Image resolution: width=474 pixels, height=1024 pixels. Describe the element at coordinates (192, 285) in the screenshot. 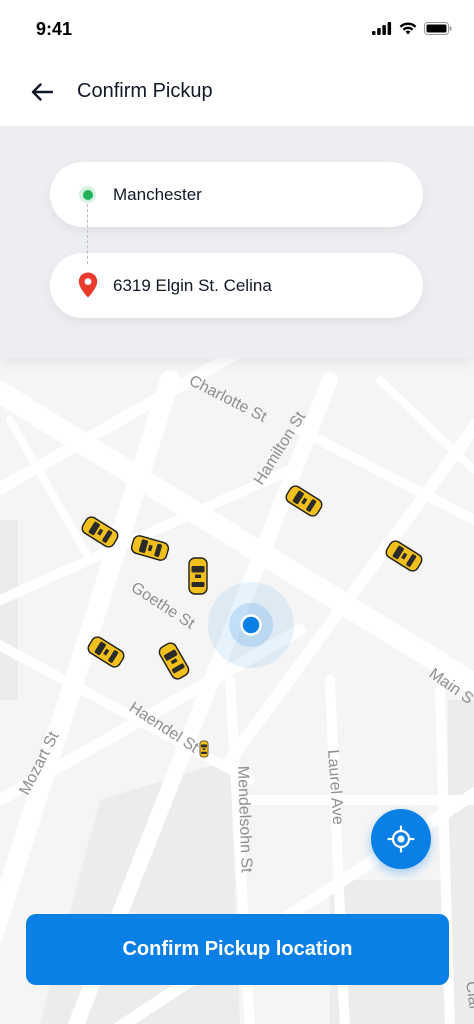

I see `destination-location-text: 6319 Elgin St. Celina` at that location.